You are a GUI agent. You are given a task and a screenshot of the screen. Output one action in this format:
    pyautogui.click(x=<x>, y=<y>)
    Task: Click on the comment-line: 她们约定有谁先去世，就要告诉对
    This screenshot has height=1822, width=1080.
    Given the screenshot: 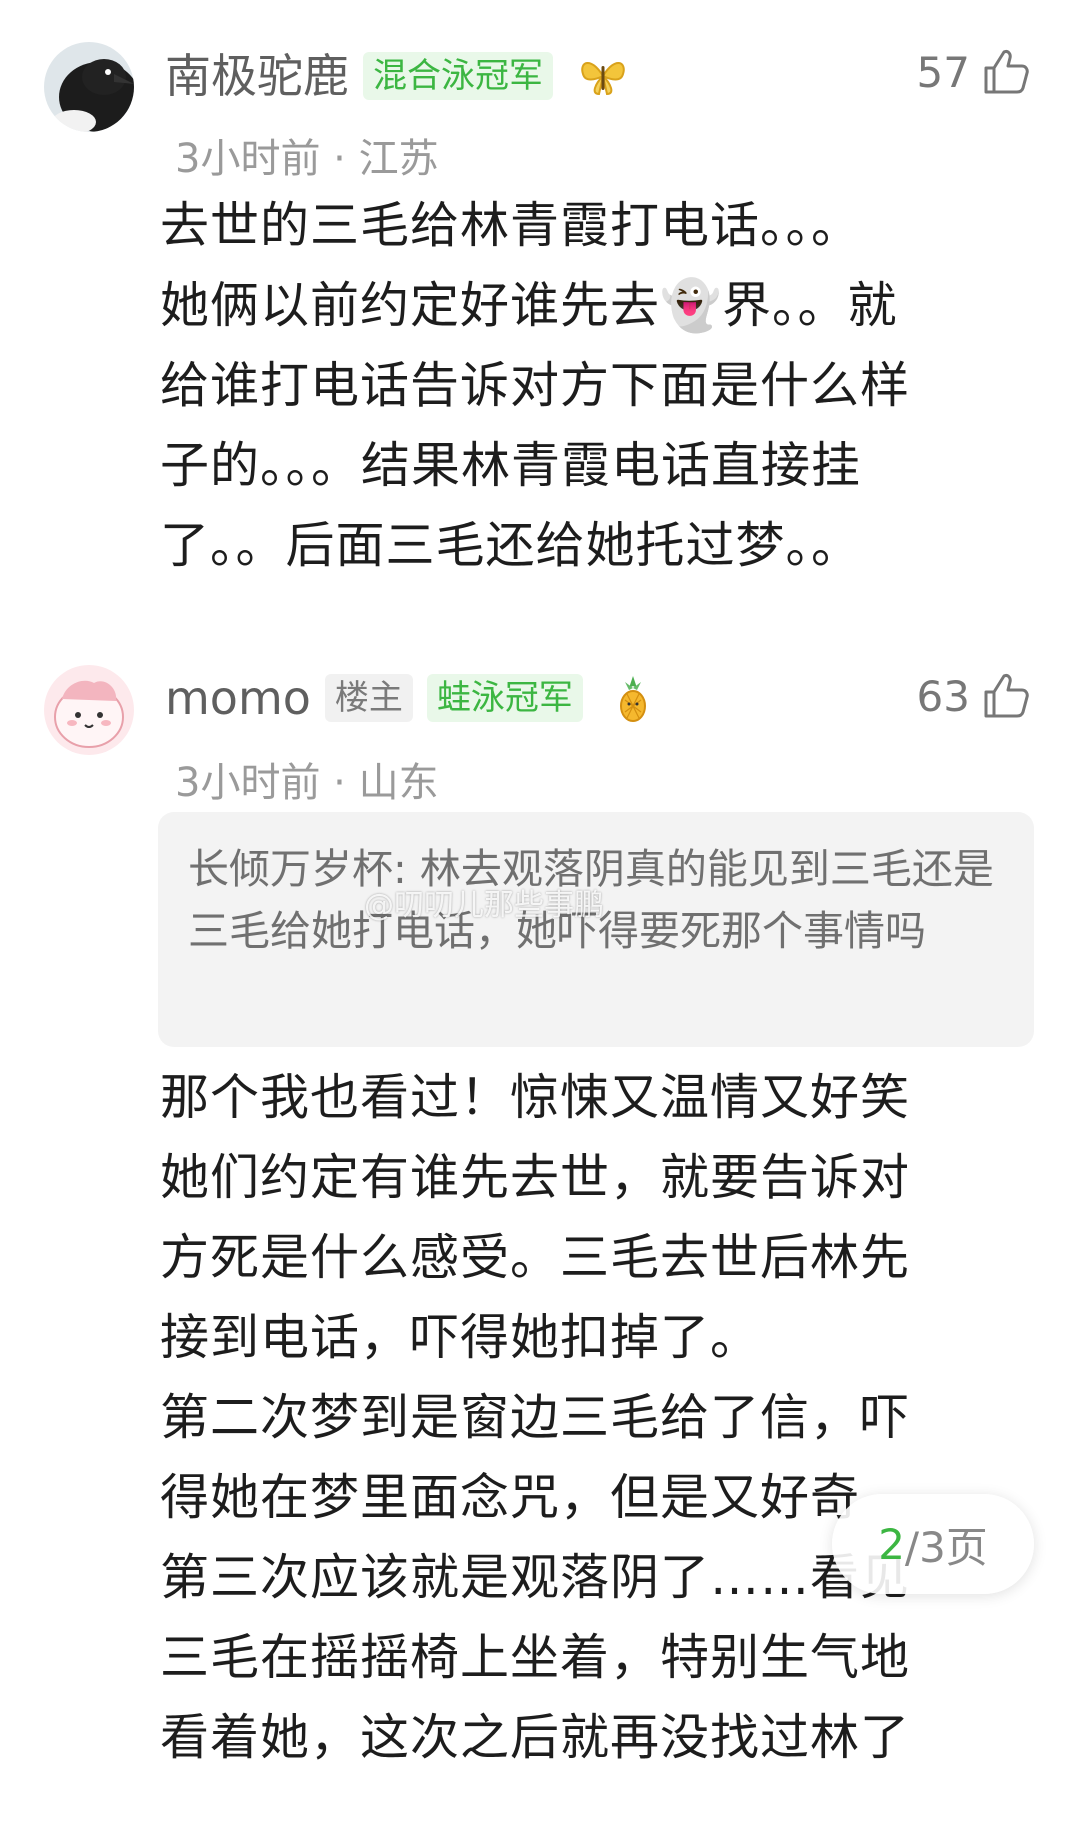 What is the action you would take?
    pyautogui.click(x=535, y=1177)
    